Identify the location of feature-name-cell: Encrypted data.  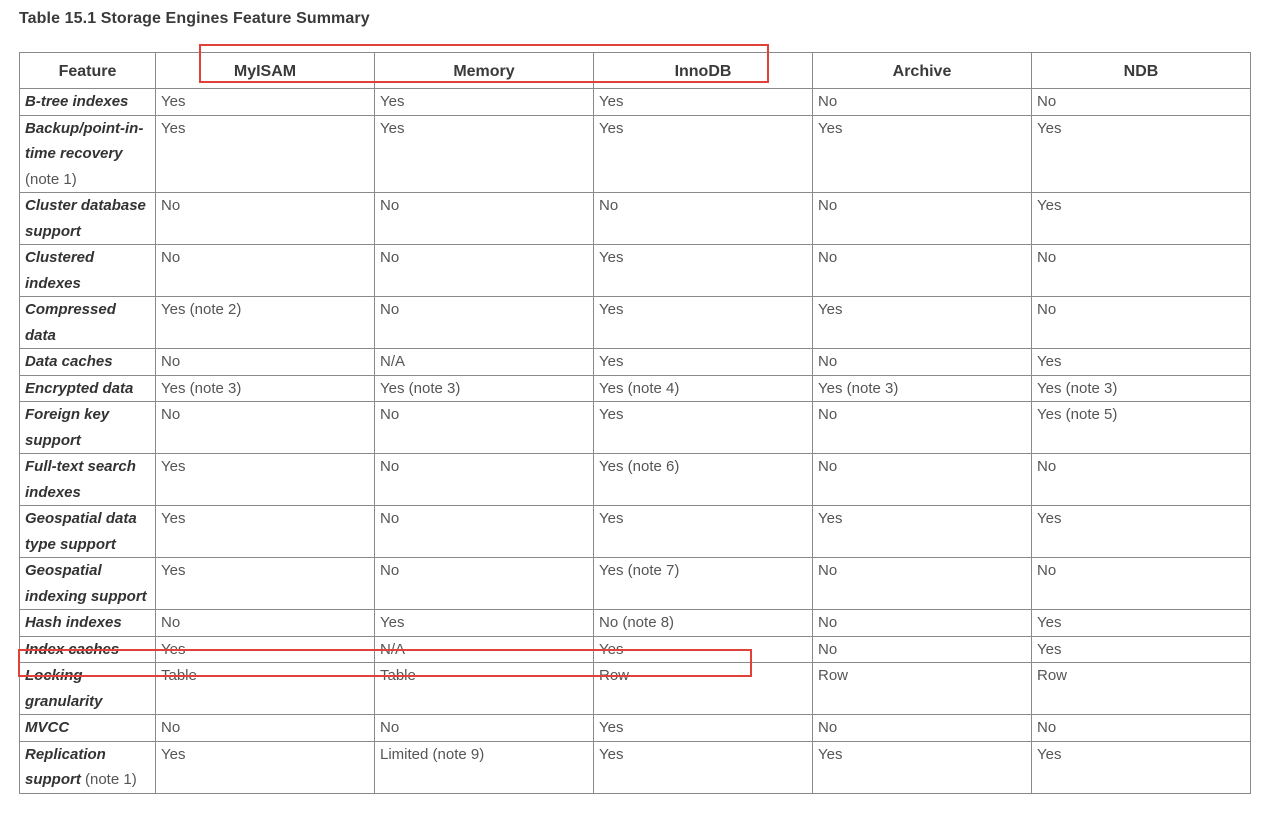
(87, 388).